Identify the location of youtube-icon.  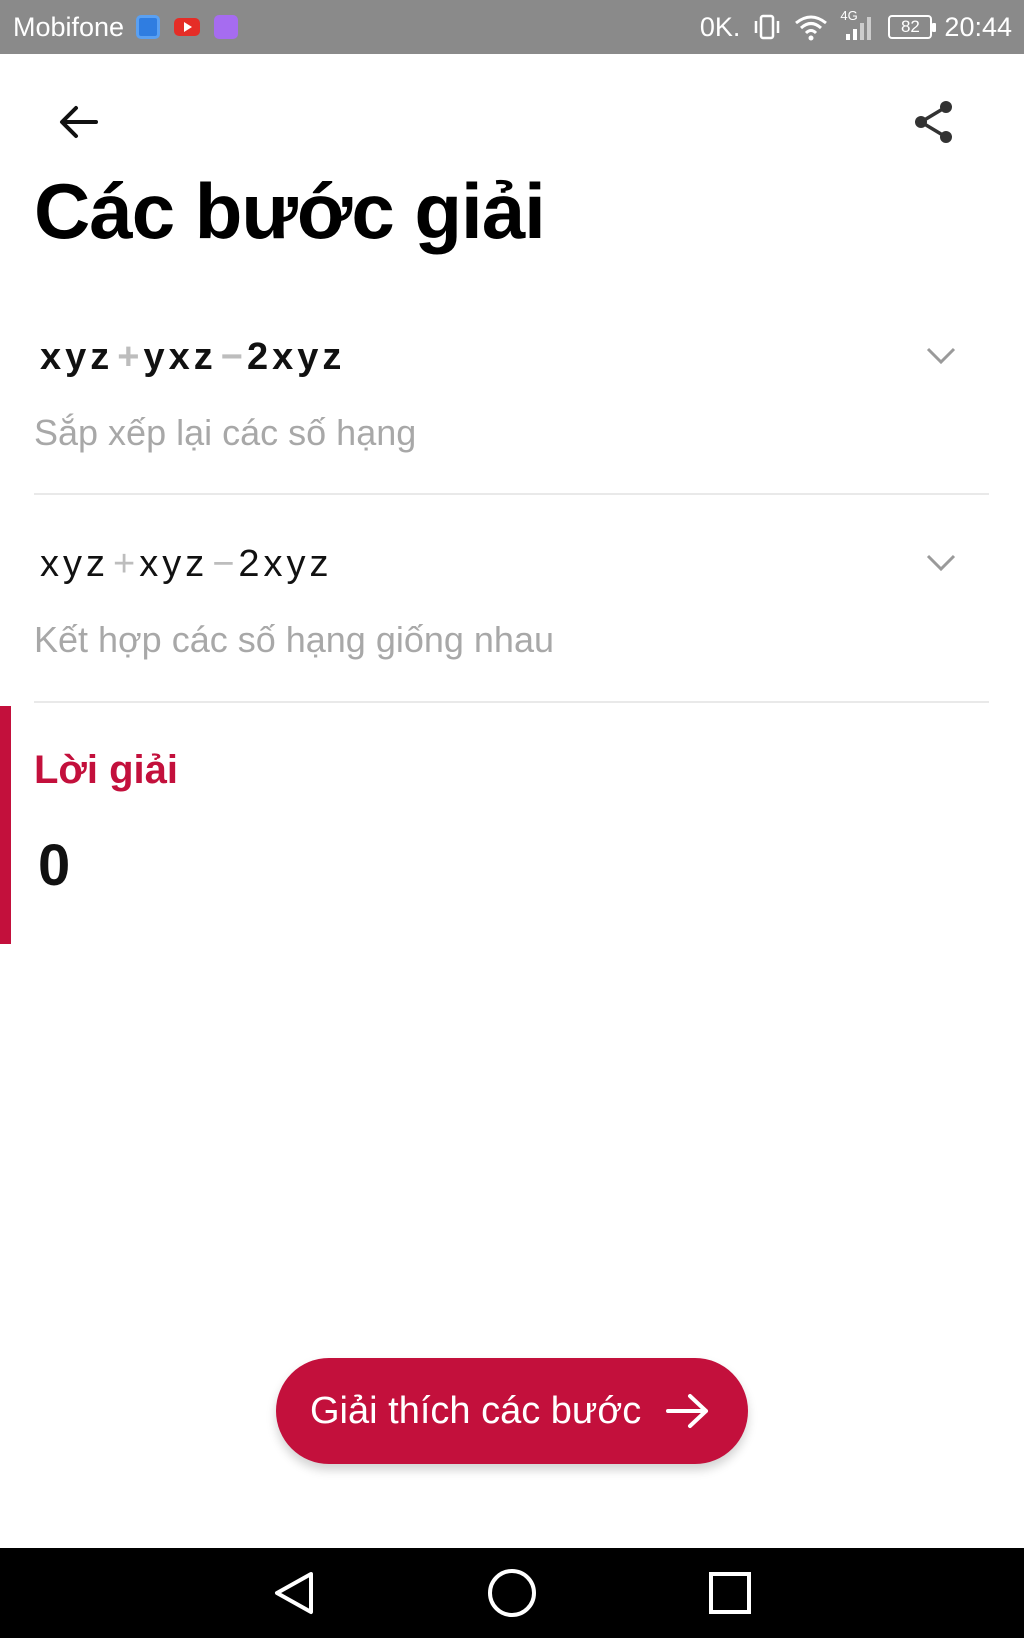
(187, 27).